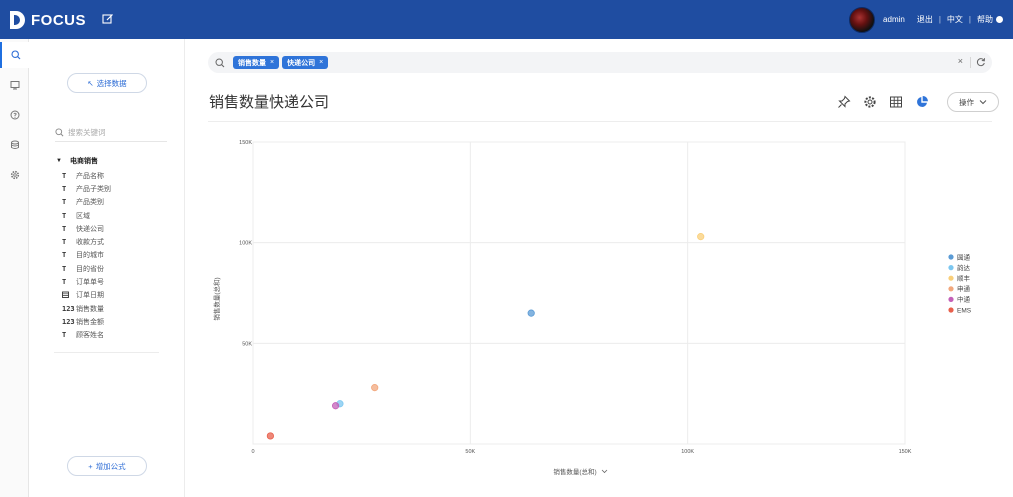 The height and width of the screenshot is (497, 1013). What do you see at coordinates (69, 295) in the screenshot?
I see `calendar-icon` at bounding box center [69, 295].